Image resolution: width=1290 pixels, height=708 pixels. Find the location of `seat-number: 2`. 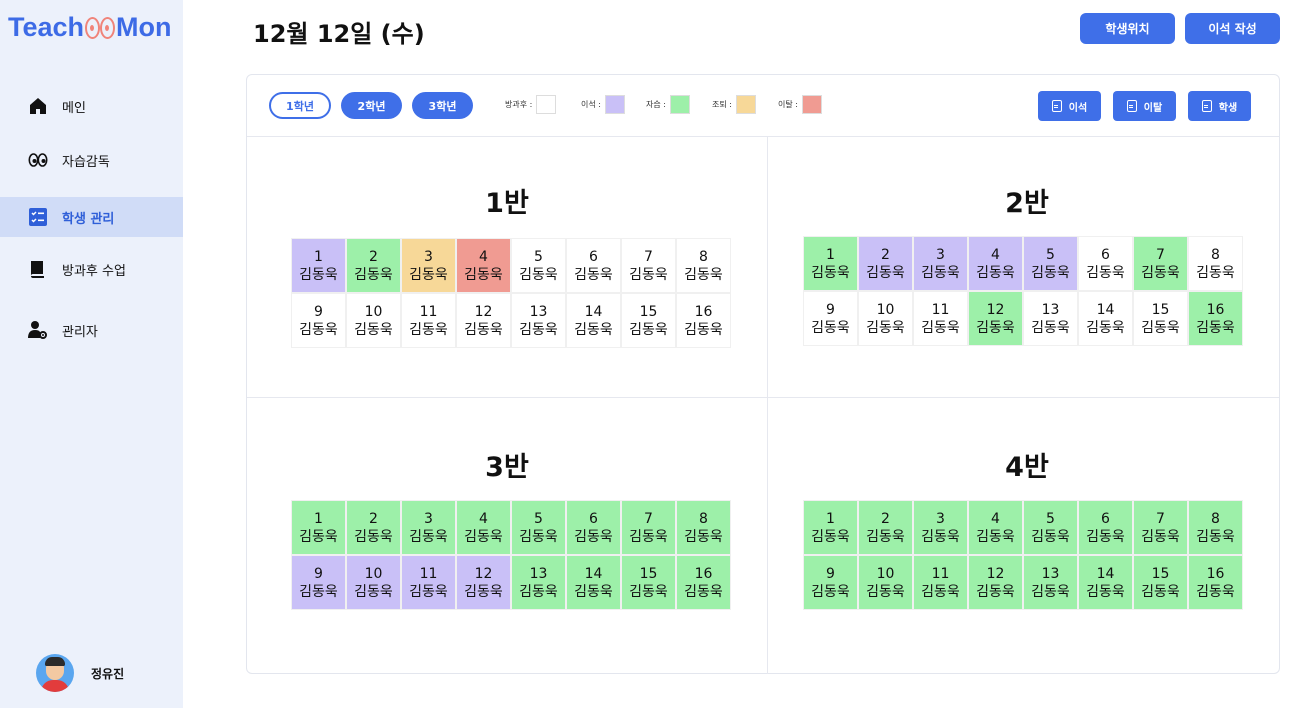

seat-number: 2 is located at coordinates (373, 256).